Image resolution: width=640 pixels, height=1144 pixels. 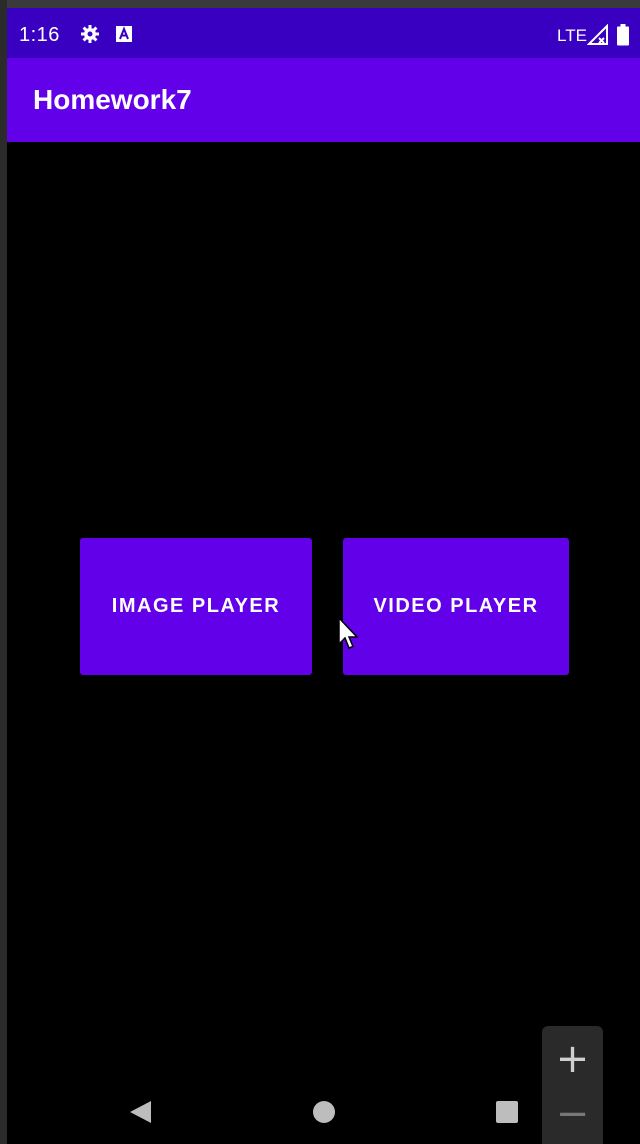 I want to click on font-a-icon, so click(x=124, y=36).